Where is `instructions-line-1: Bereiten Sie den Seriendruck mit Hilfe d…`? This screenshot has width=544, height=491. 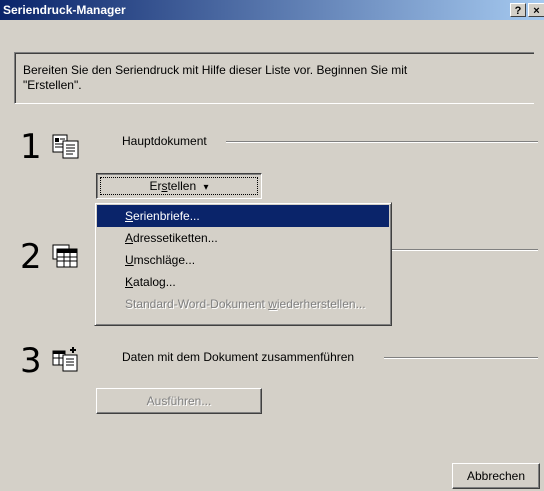 instructions-line-1: Bereiten Sie den Seriendruck mit Hilfe d… is located at coordinates (215, 70).